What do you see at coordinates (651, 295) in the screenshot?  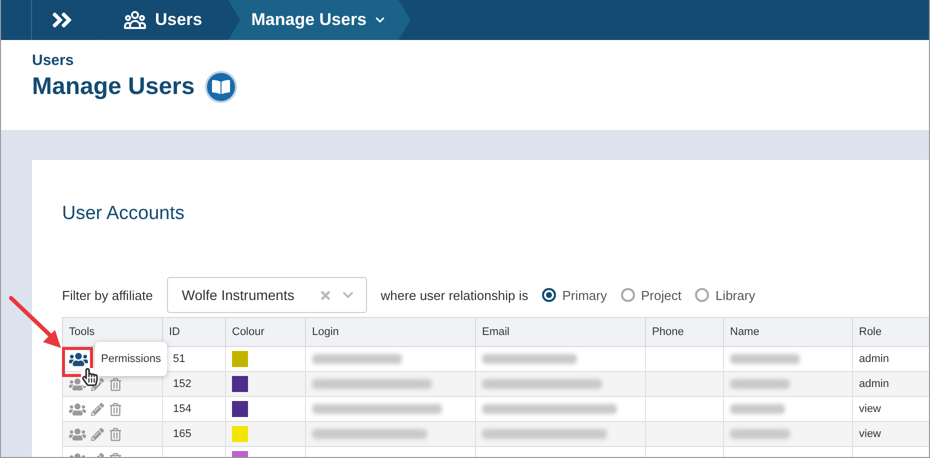 I see `relationship-radio: Project` at bounding box center [651, 295].